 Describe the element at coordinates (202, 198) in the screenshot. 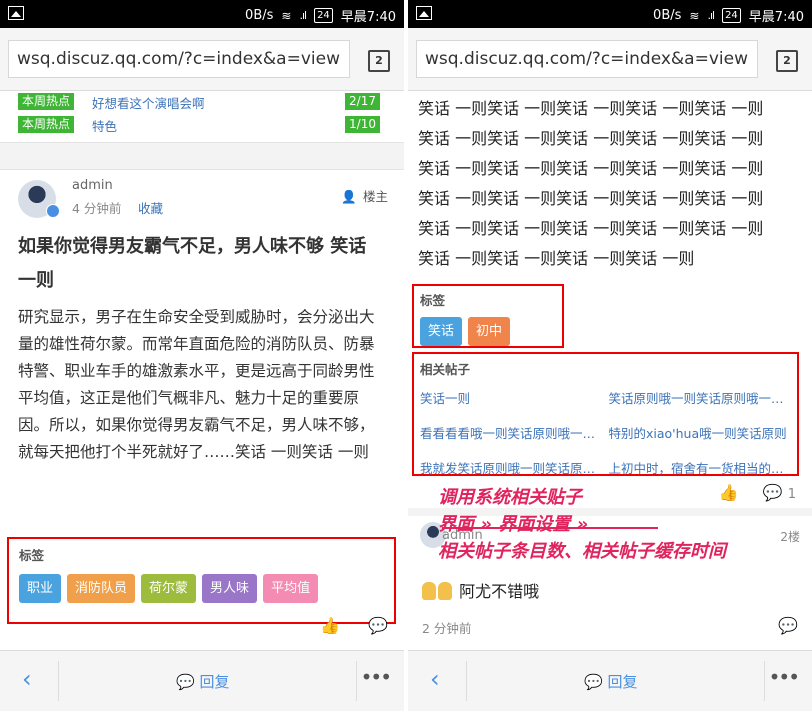

I see `post-header: admin 4 分钟前 收藏 👤 楼主` at that location.